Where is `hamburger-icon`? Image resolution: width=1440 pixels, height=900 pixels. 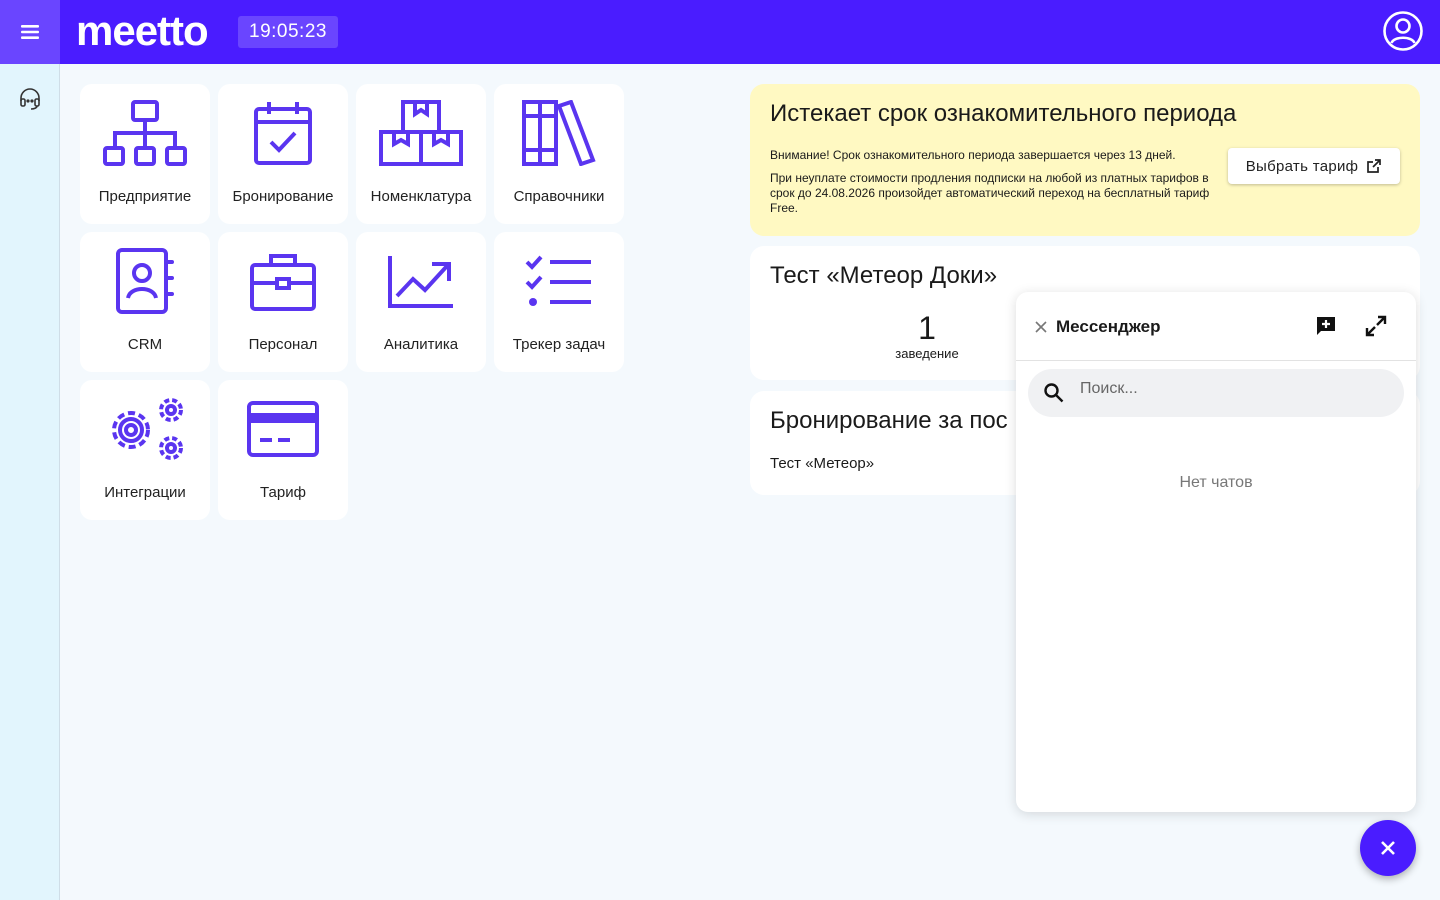 hamburger-icon is located at coordinates (30, 32).